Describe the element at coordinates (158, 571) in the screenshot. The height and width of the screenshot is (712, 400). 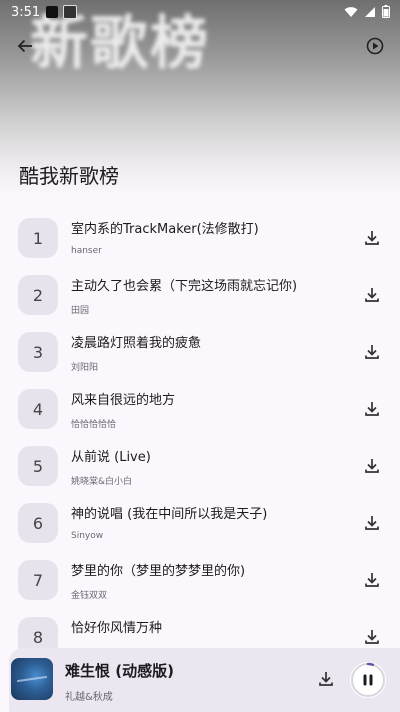
I see `song-title: 梦里的你（梦里的梦梦里的你)` at that location.